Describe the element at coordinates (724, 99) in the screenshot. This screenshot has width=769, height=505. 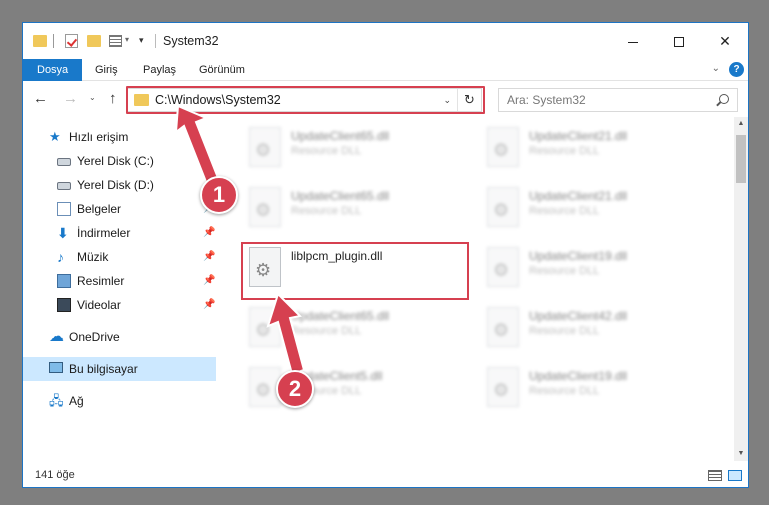
I see `search-icon` at that location.